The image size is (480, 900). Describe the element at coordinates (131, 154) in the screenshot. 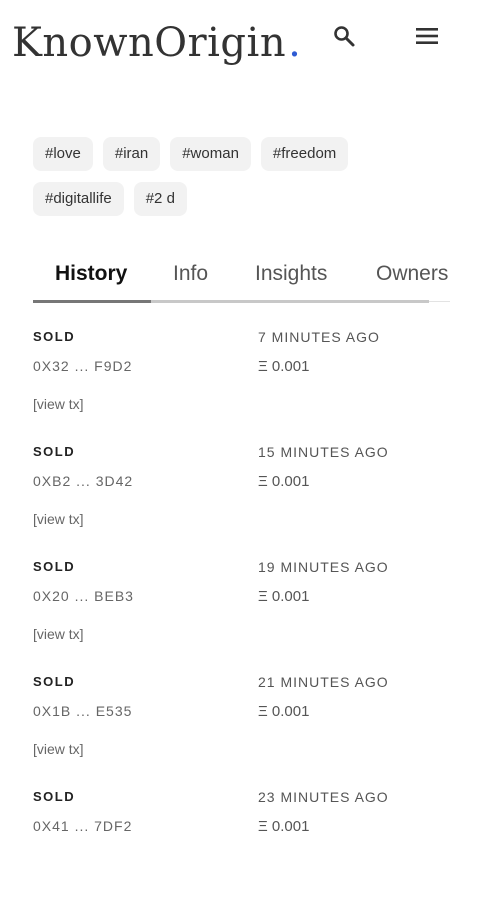

I see `tag-iran: #iran` at that location.